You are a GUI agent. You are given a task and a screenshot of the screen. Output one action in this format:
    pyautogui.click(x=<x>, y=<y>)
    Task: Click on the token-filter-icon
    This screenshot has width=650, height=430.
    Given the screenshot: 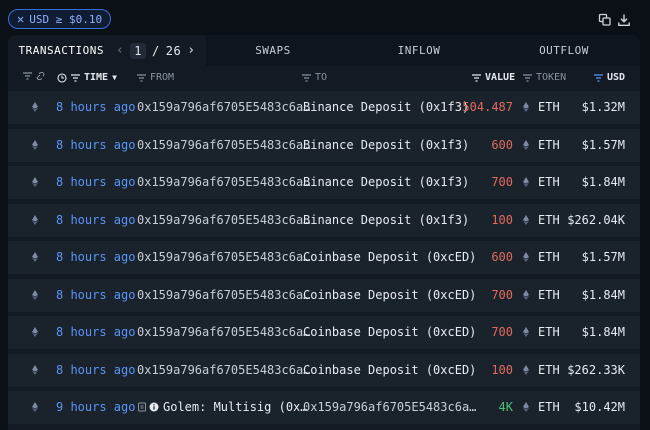 What is the action you would take?
    pyautogui.click(x=527, y=77)
    